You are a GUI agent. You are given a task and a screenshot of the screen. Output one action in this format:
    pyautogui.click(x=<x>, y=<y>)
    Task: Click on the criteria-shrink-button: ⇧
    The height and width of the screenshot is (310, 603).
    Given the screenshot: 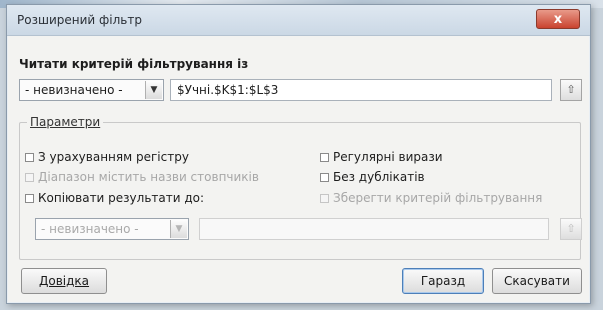 What is the action you would take?
    pyautogui.click(x=571, y=90)
    